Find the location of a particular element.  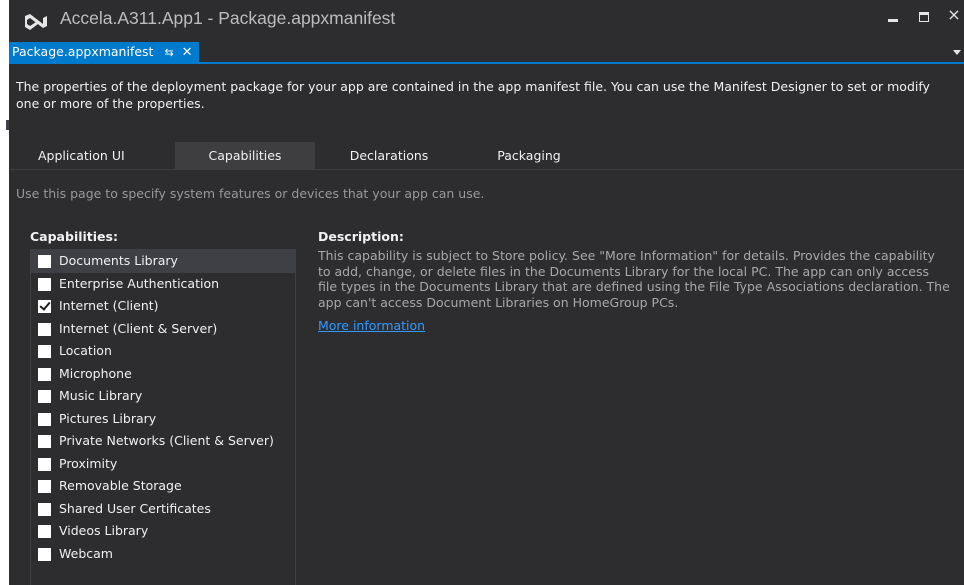

capability-label: Internet (Client & Server) is located at coordinates (138, 328).